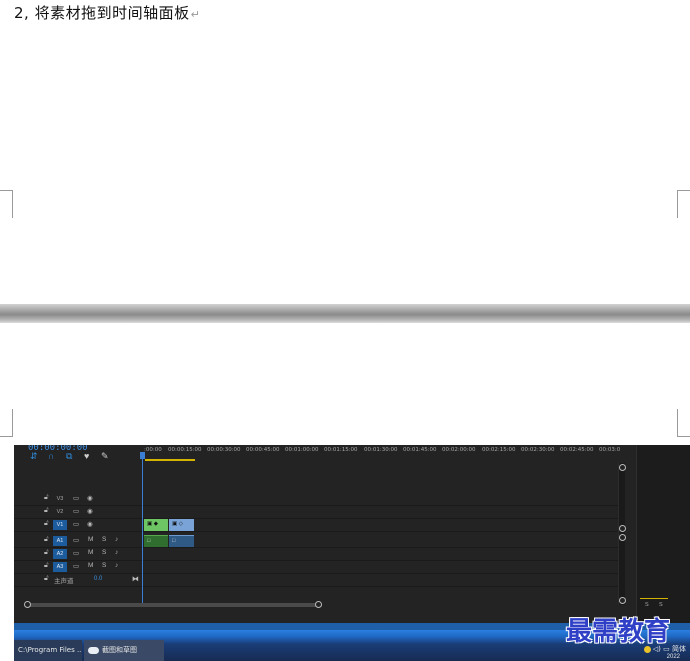 This screenshot has width=690, height=661. I want to click on marker-icon: ♥, so click(86, 456).